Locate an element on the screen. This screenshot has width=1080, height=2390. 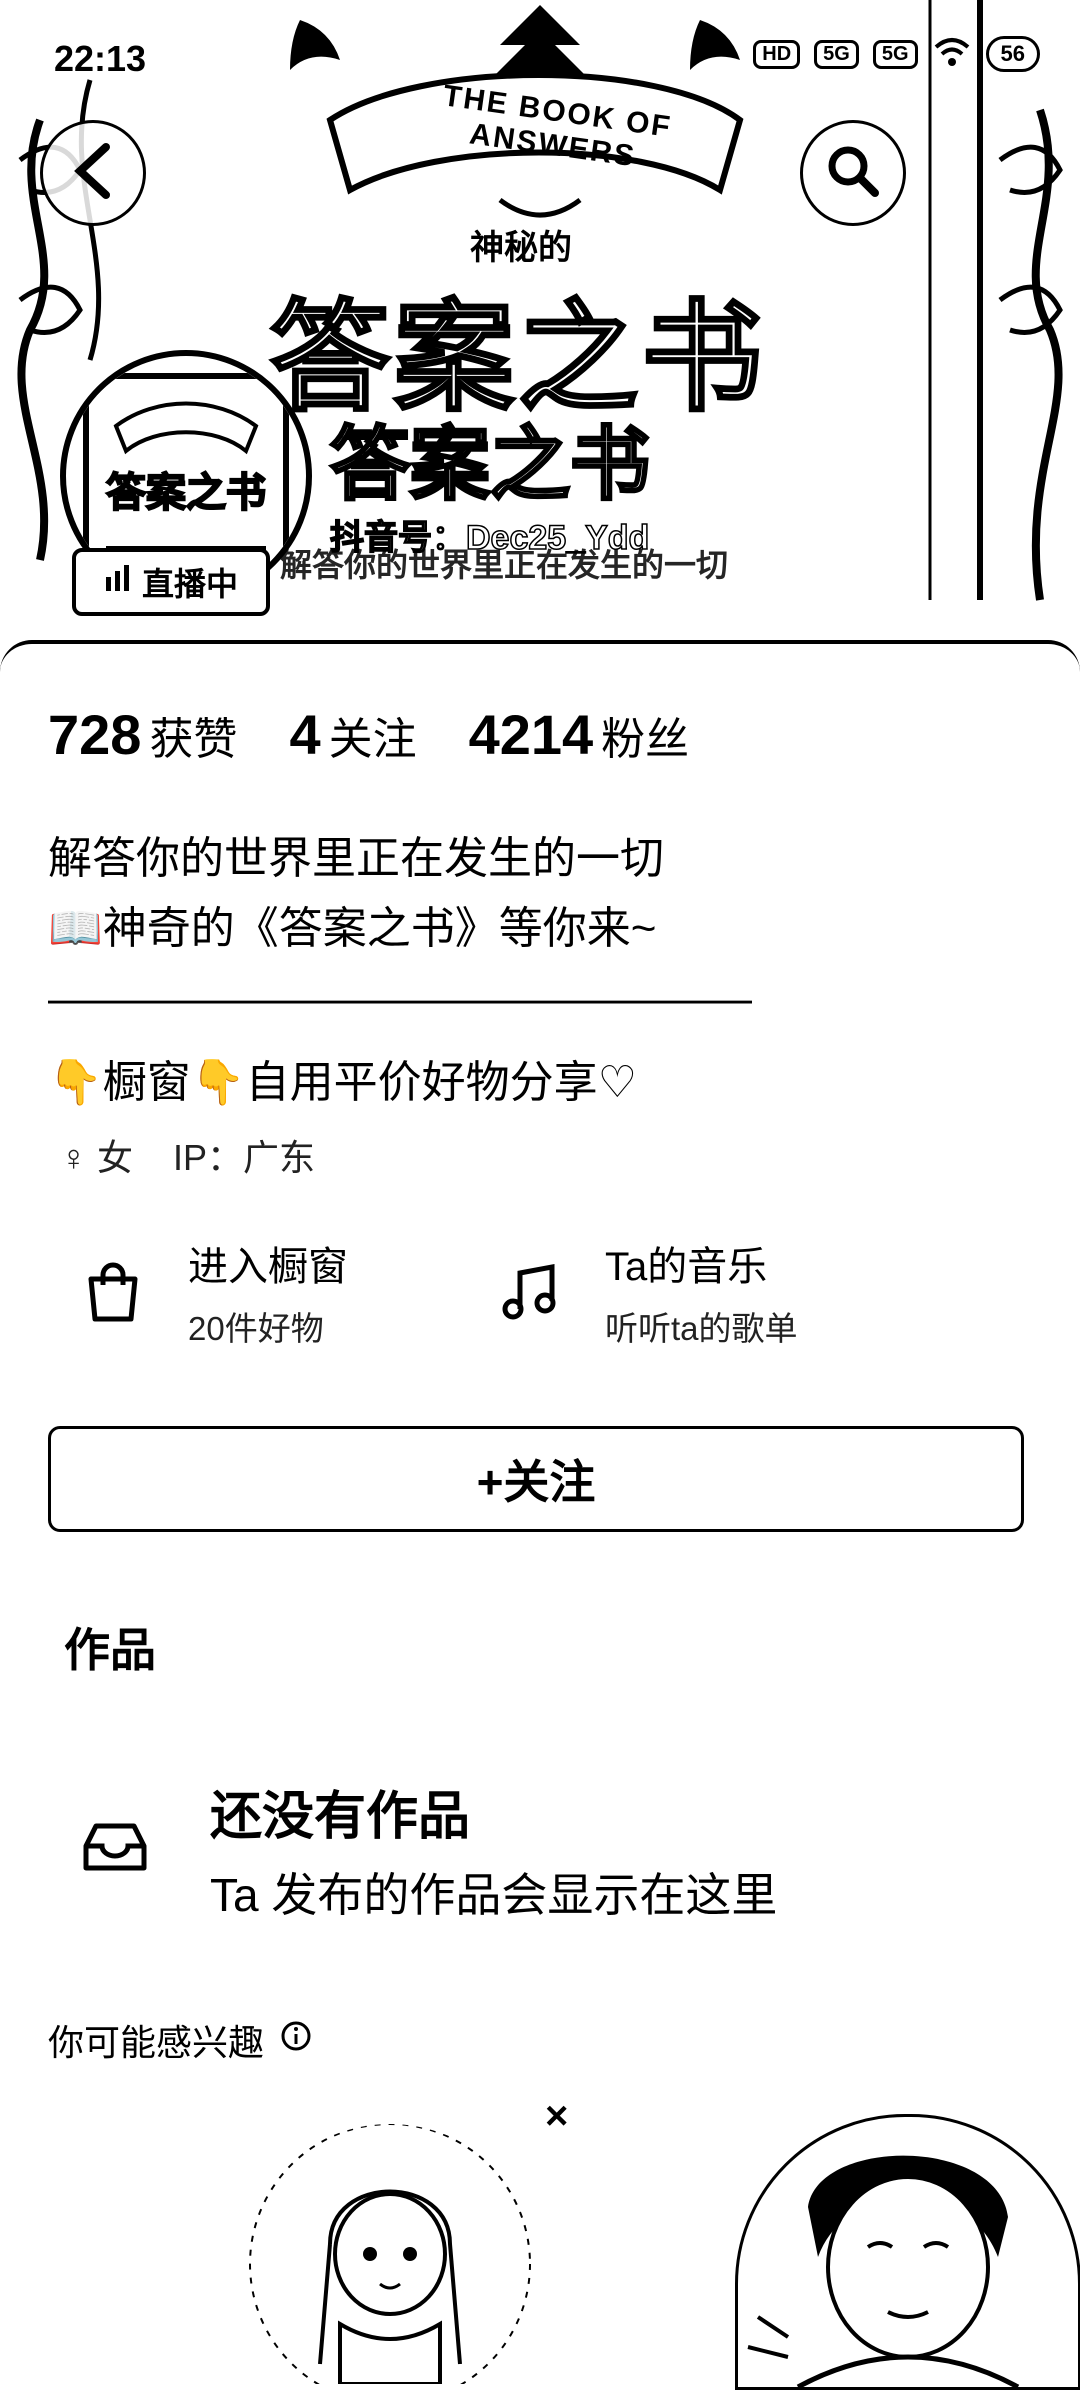
wifi-icon is located at coordinates (952, 54).